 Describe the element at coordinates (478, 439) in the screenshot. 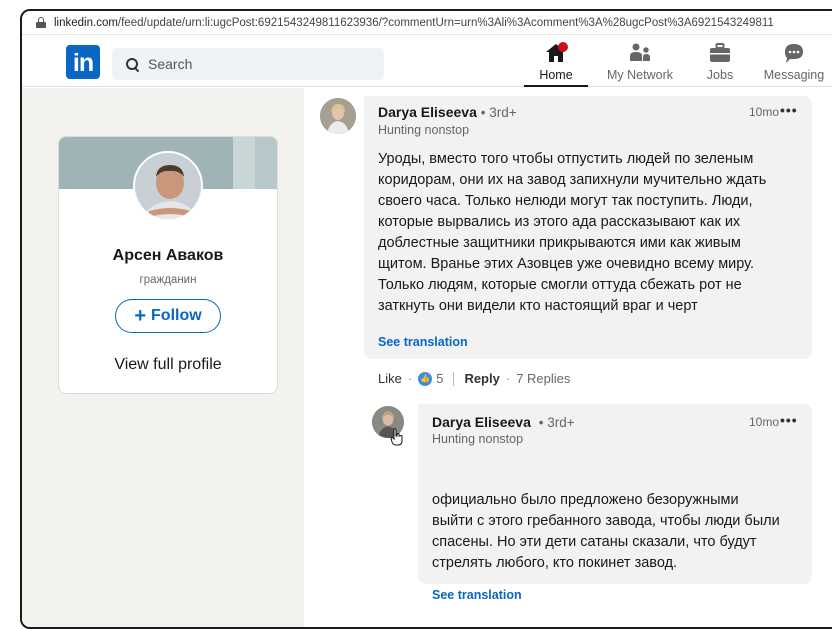

I see `reply-headline: Hunting nonstop` at that location.